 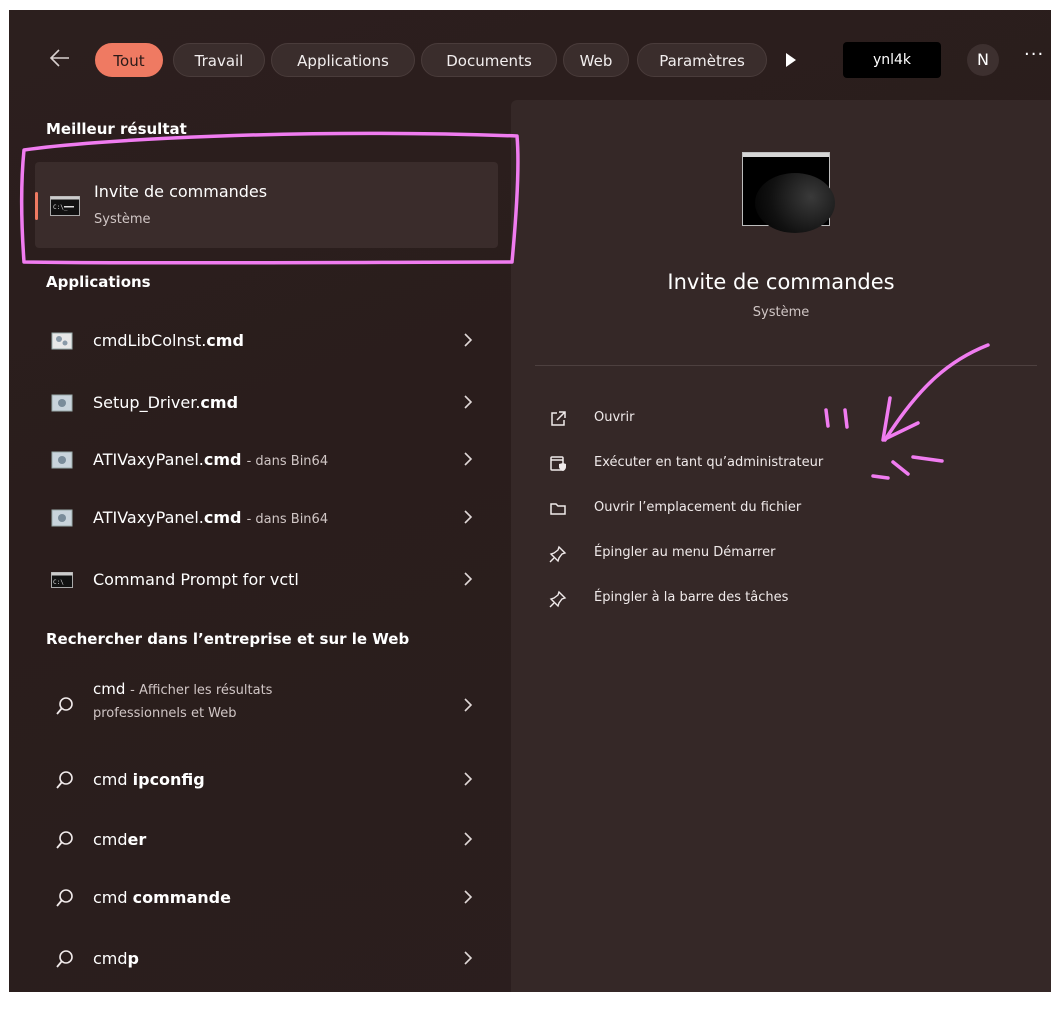 I want to click on app-name: cmdLibColnst., so click(x=150, y=340).